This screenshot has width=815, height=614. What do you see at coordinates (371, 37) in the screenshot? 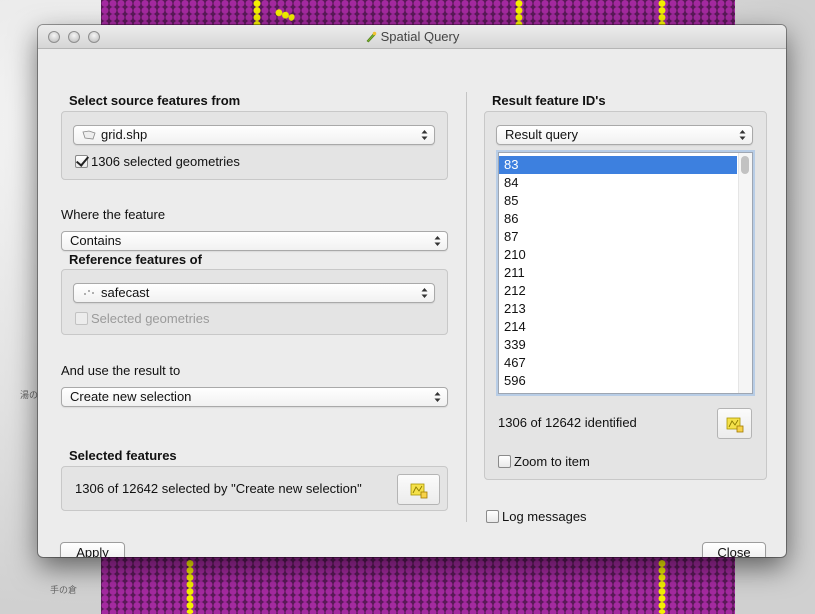
I see `spatial-query-icon` at bounding box center [371, 37].